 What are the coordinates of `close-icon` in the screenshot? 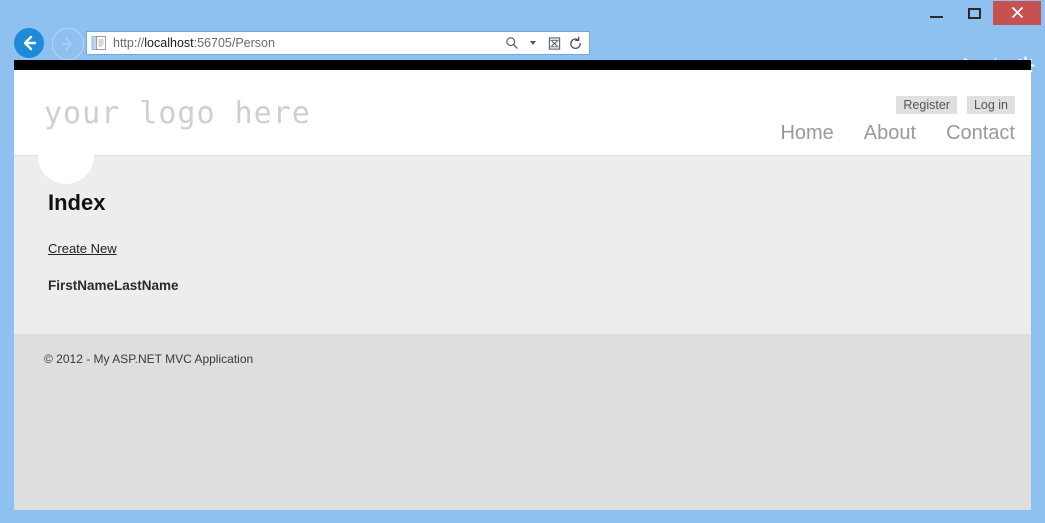 It's located at (1017, 12).